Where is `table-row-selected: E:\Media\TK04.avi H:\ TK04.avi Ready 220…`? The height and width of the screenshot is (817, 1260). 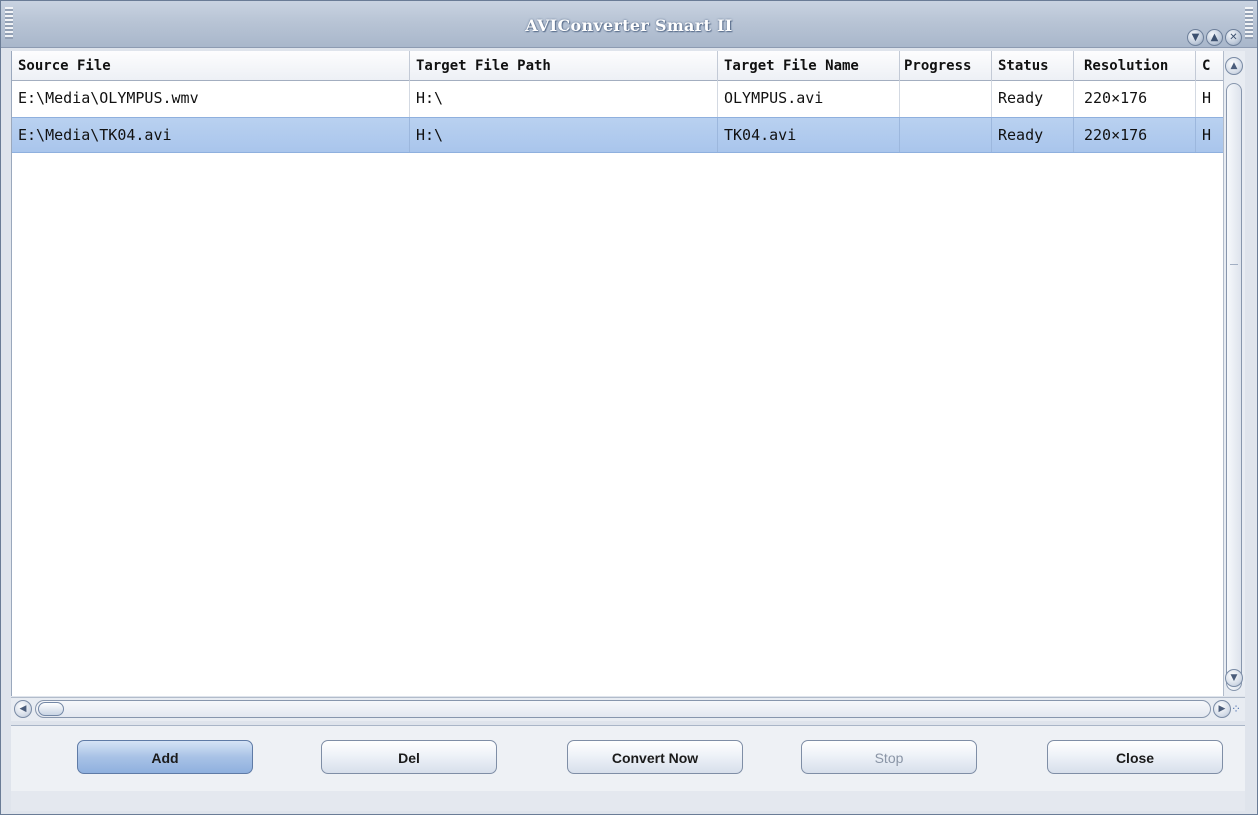 table-row-selected: E:\Media\TK04.avi H:\ TK04.avi Ready 220… is located at coordinates (618, 135).